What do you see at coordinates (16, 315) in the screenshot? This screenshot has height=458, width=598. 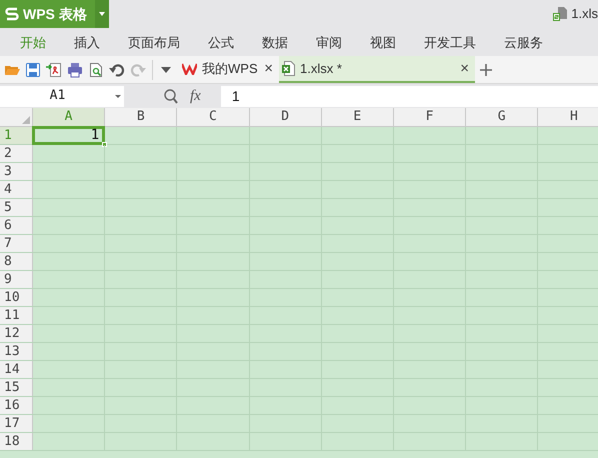 I see `row-header: 11` at bounding box center [16, 315].